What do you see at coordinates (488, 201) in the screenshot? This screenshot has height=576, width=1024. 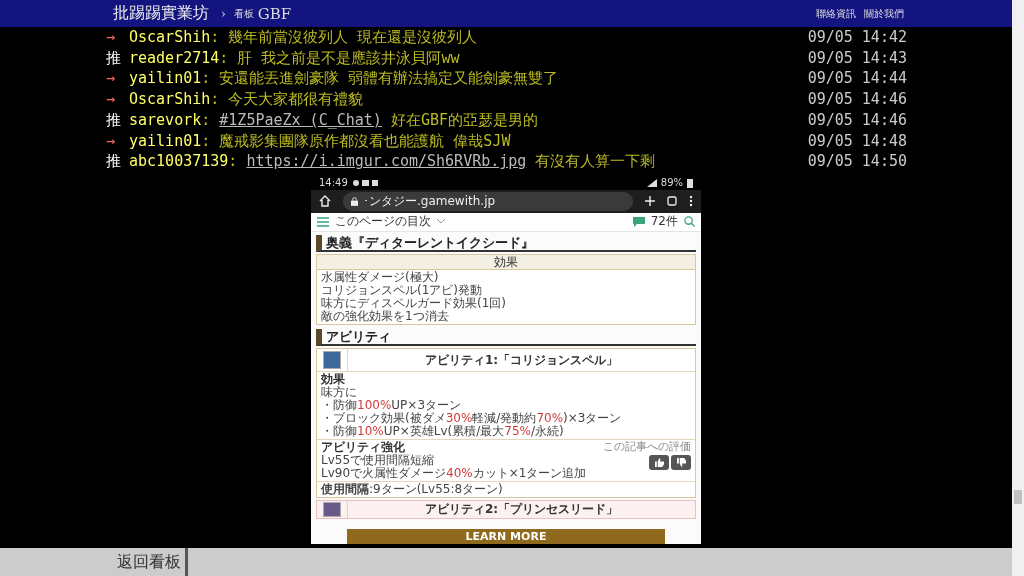 I see `address-field: ･ンタジー.gamewith.jp` at bounding box center [488, 201].